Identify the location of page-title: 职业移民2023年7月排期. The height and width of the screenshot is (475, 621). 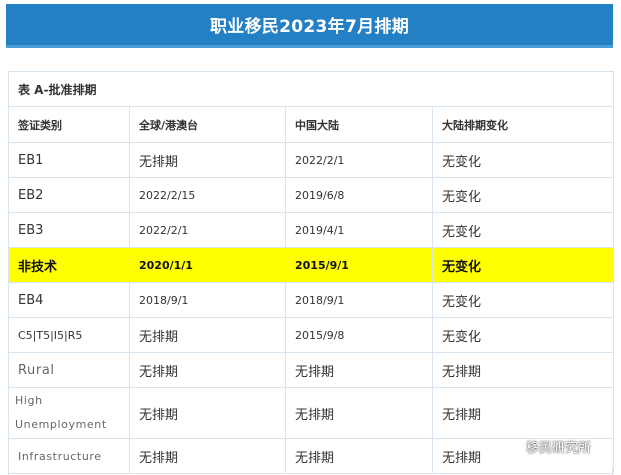
(309, 27).